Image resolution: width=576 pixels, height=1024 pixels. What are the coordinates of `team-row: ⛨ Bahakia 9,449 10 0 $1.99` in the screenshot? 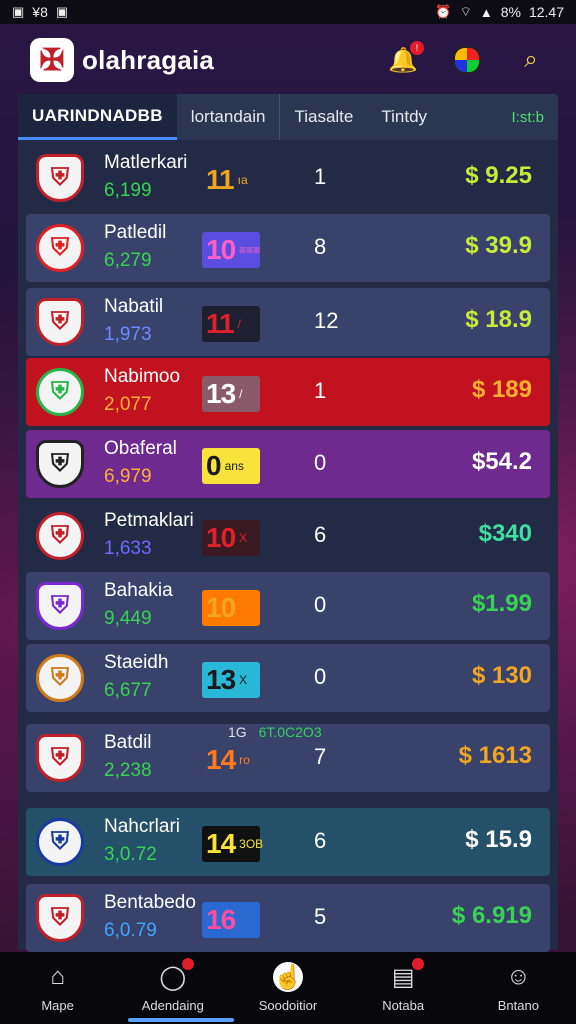 It's located at (288, 606).